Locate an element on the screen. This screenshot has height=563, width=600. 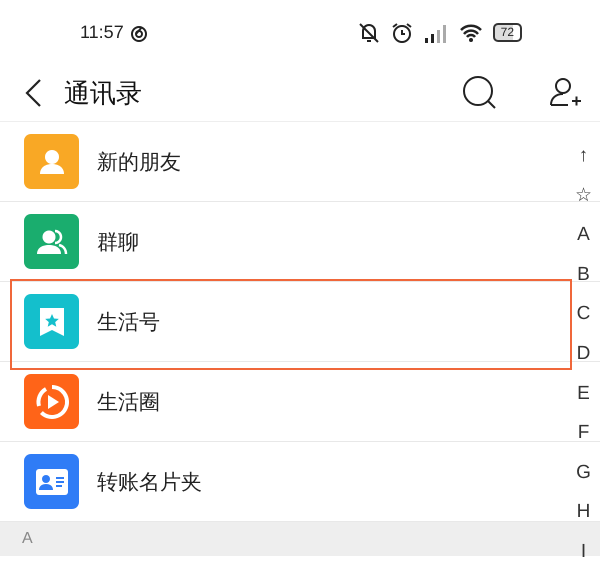
index-letter: D is located at coordinates (583, 354).